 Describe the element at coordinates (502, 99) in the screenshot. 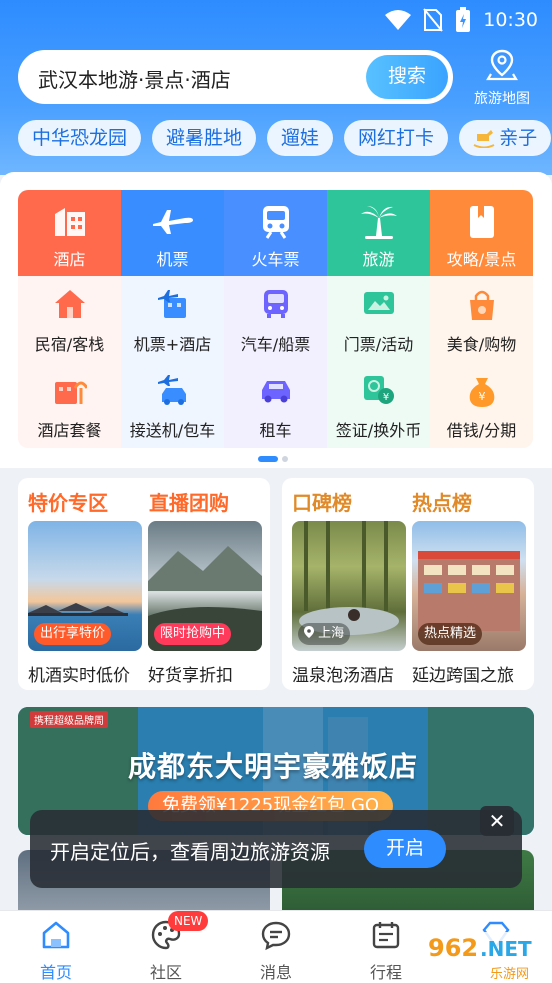

I see `travel-map-label: 旅游地图` at that location.